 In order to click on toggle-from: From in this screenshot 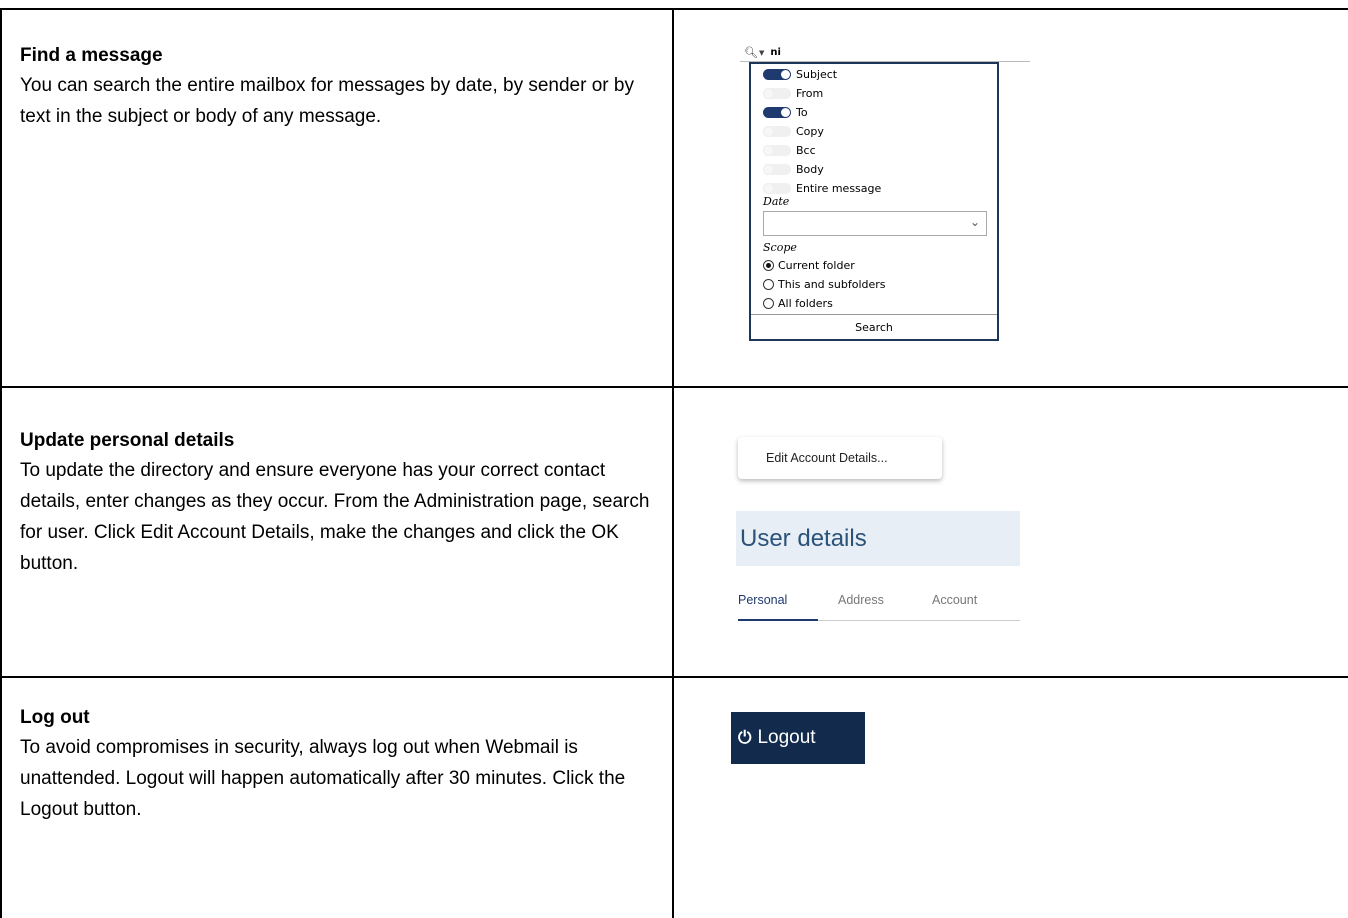, I will do `click(793, 93)`.